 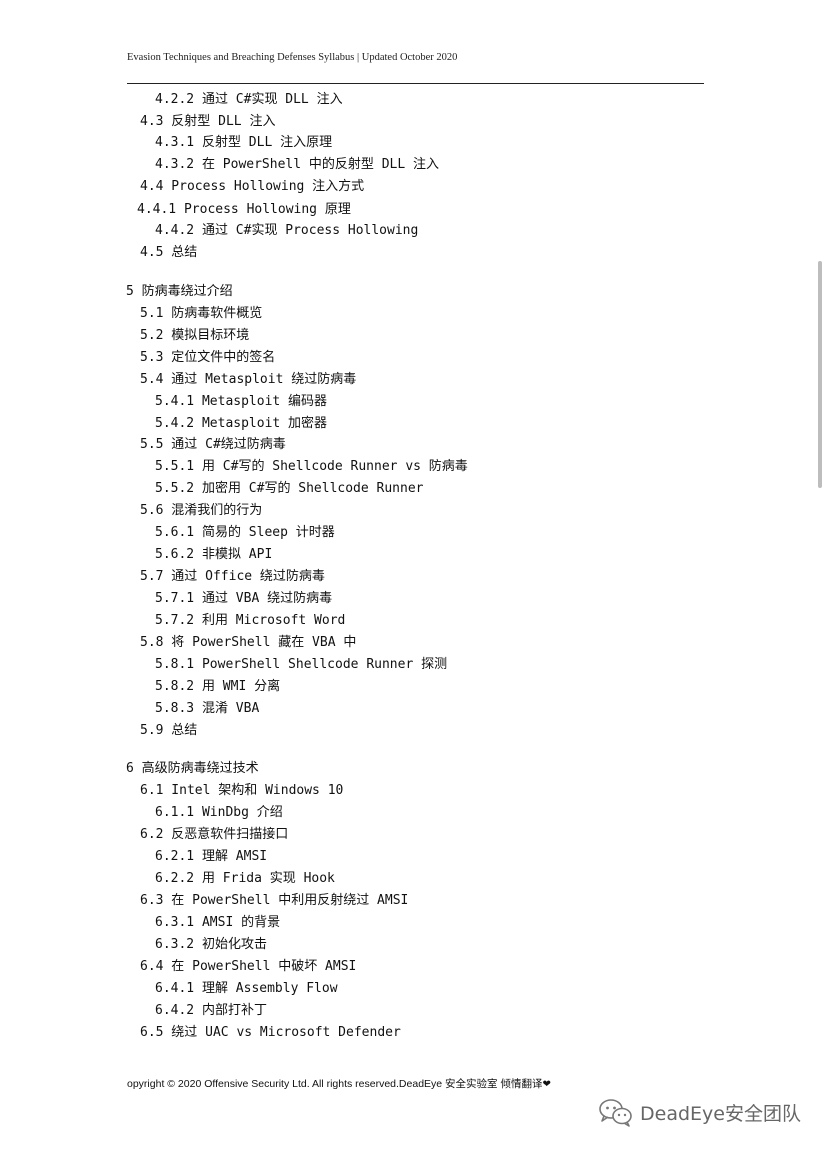 What do you see at coordinates (201, 511) in the screenshot?
I see `toc-entry: 5.6 混淆我们的行为` at bounding box center [201, 511].